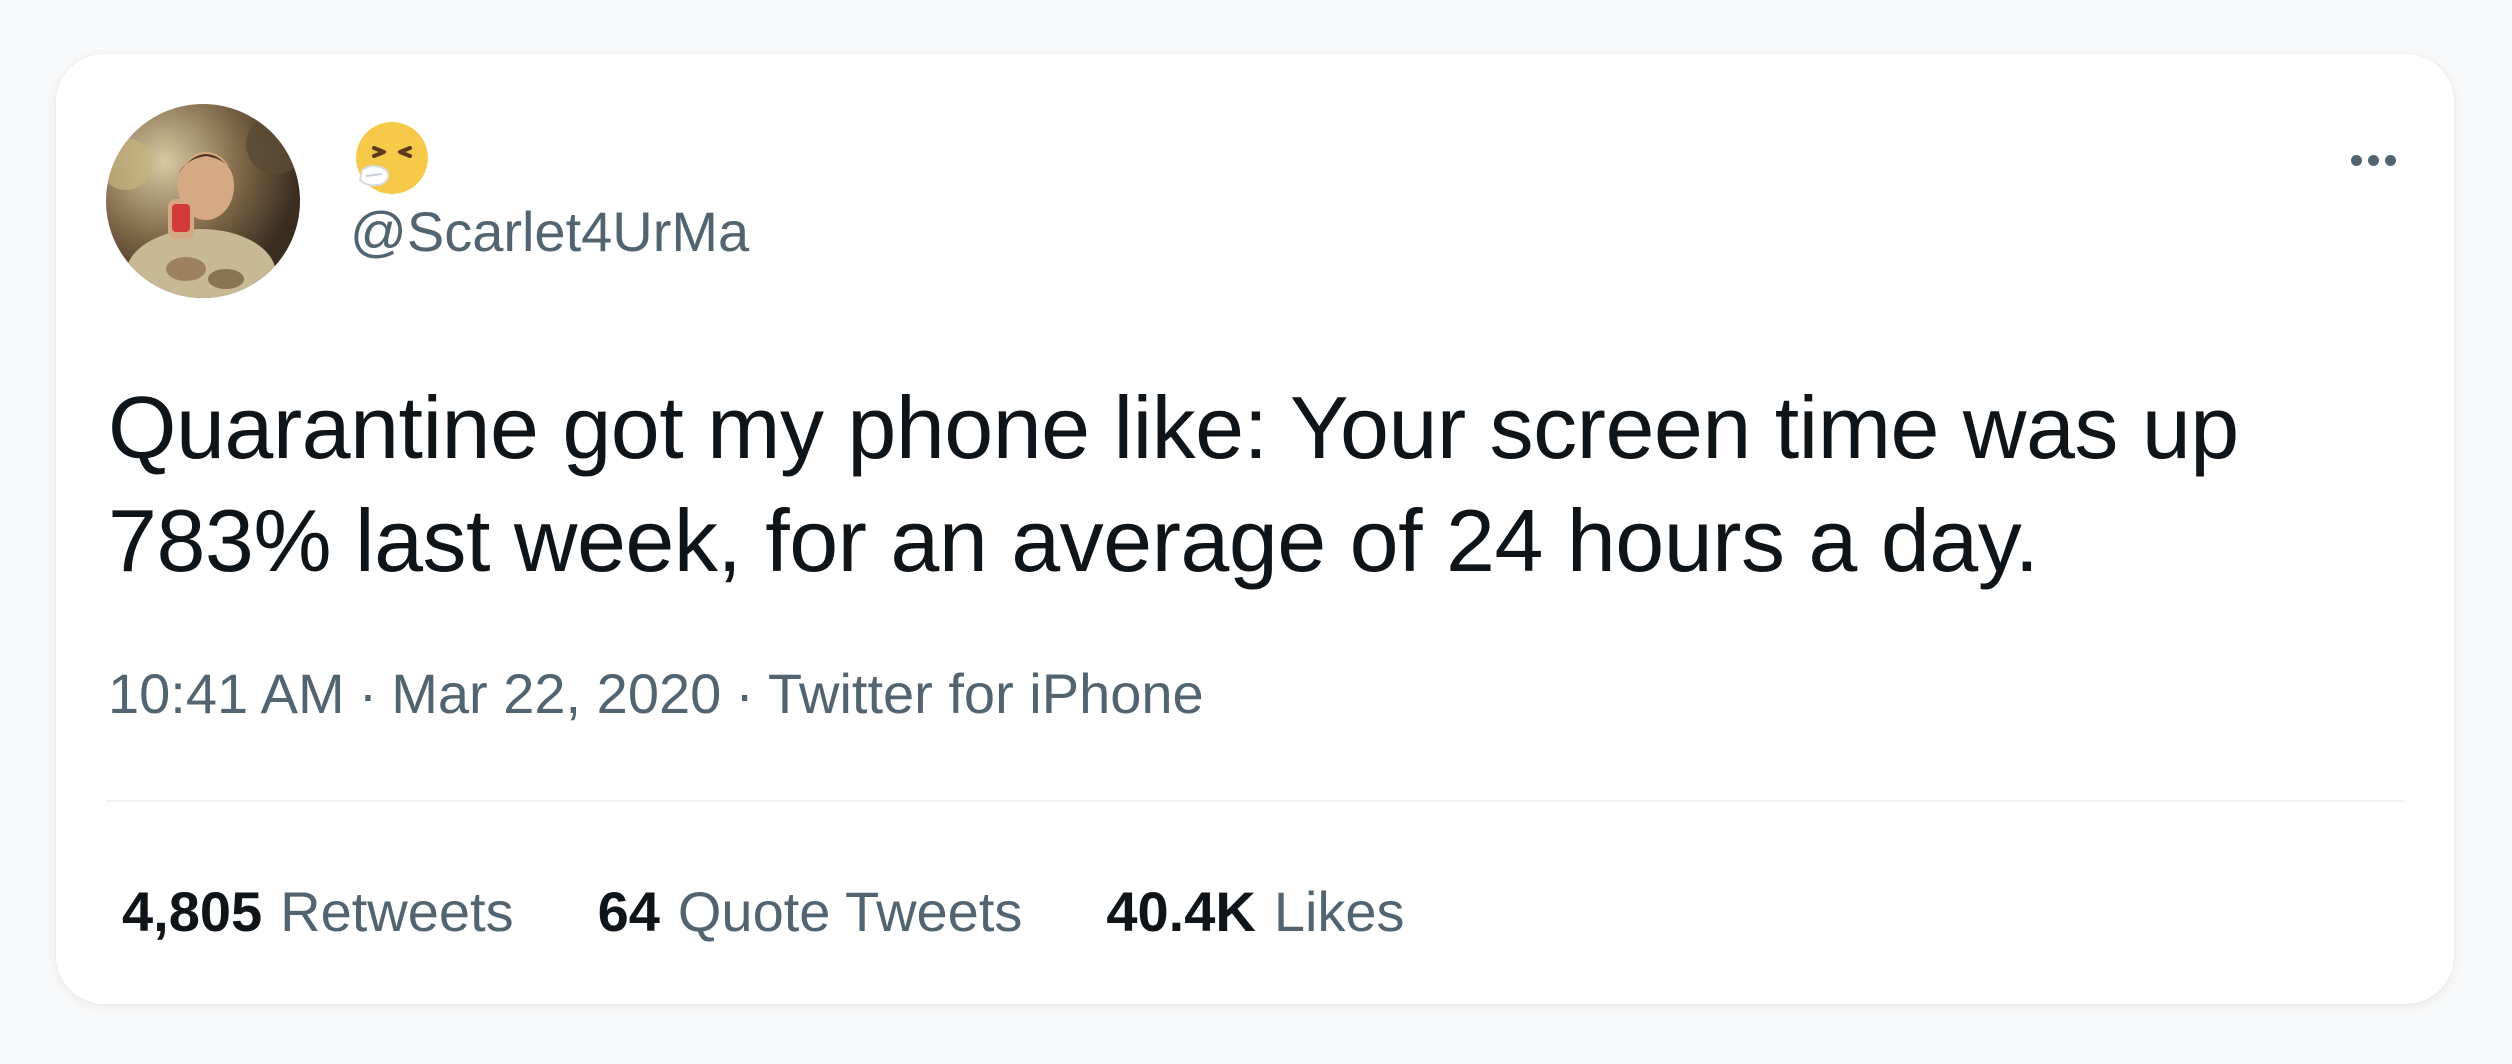 Image resolution: width=2512 pixels, height=1064 pixels. I want to click on retweets-label: Retweets, so click(397, 911).